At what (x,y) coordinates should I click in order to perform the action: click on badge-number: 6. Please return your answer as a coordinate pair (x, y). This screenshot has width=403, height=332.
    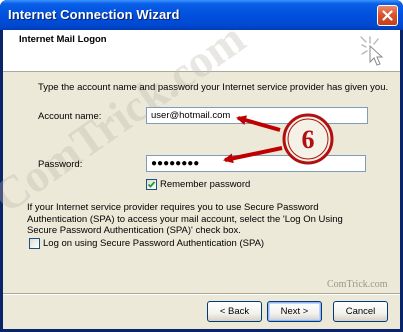
    Looking at the image, I should click on (308, 139).